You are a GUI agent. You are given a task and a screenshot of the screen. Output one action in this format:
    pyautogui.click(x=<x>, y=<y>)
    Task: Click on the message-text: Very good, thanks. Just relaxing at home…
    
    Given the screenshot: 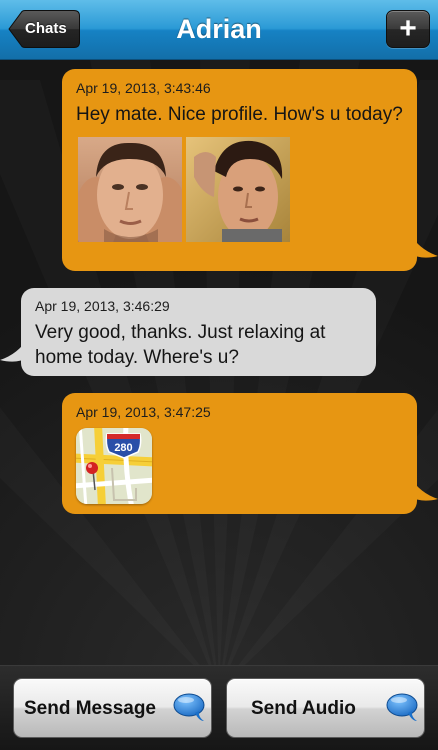 What is the action you would take?
    pyautogui.click(x=180, y=345)
    